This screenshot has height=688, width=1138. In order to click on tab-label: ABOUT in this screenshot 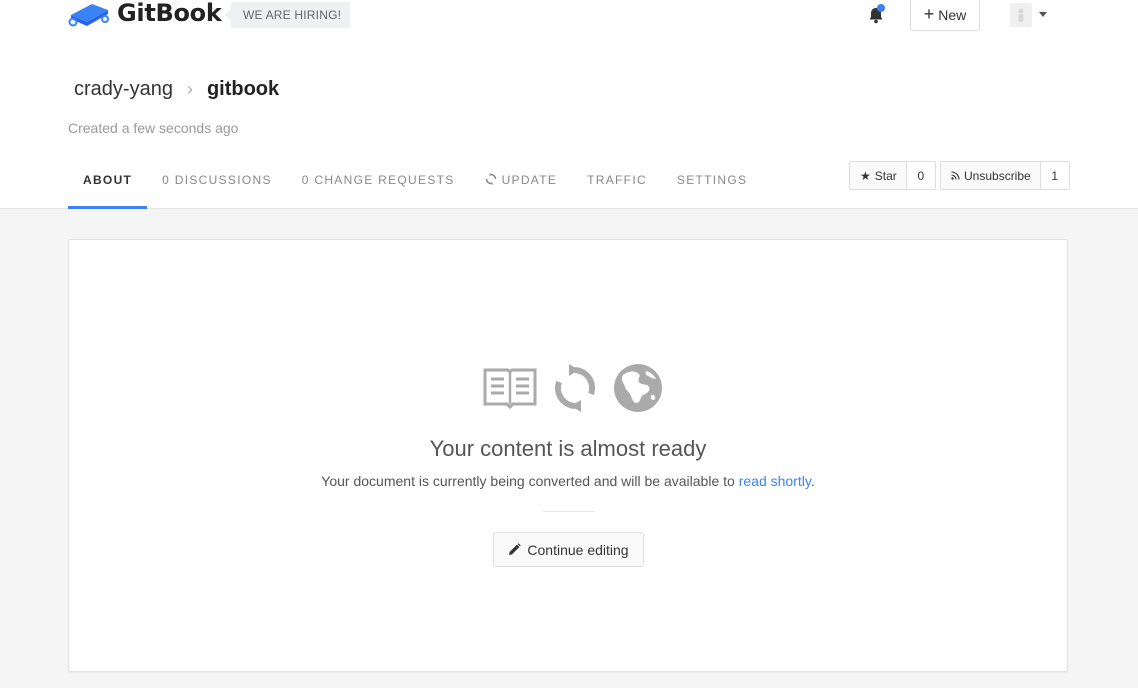, I will do `click(108, 180)`.